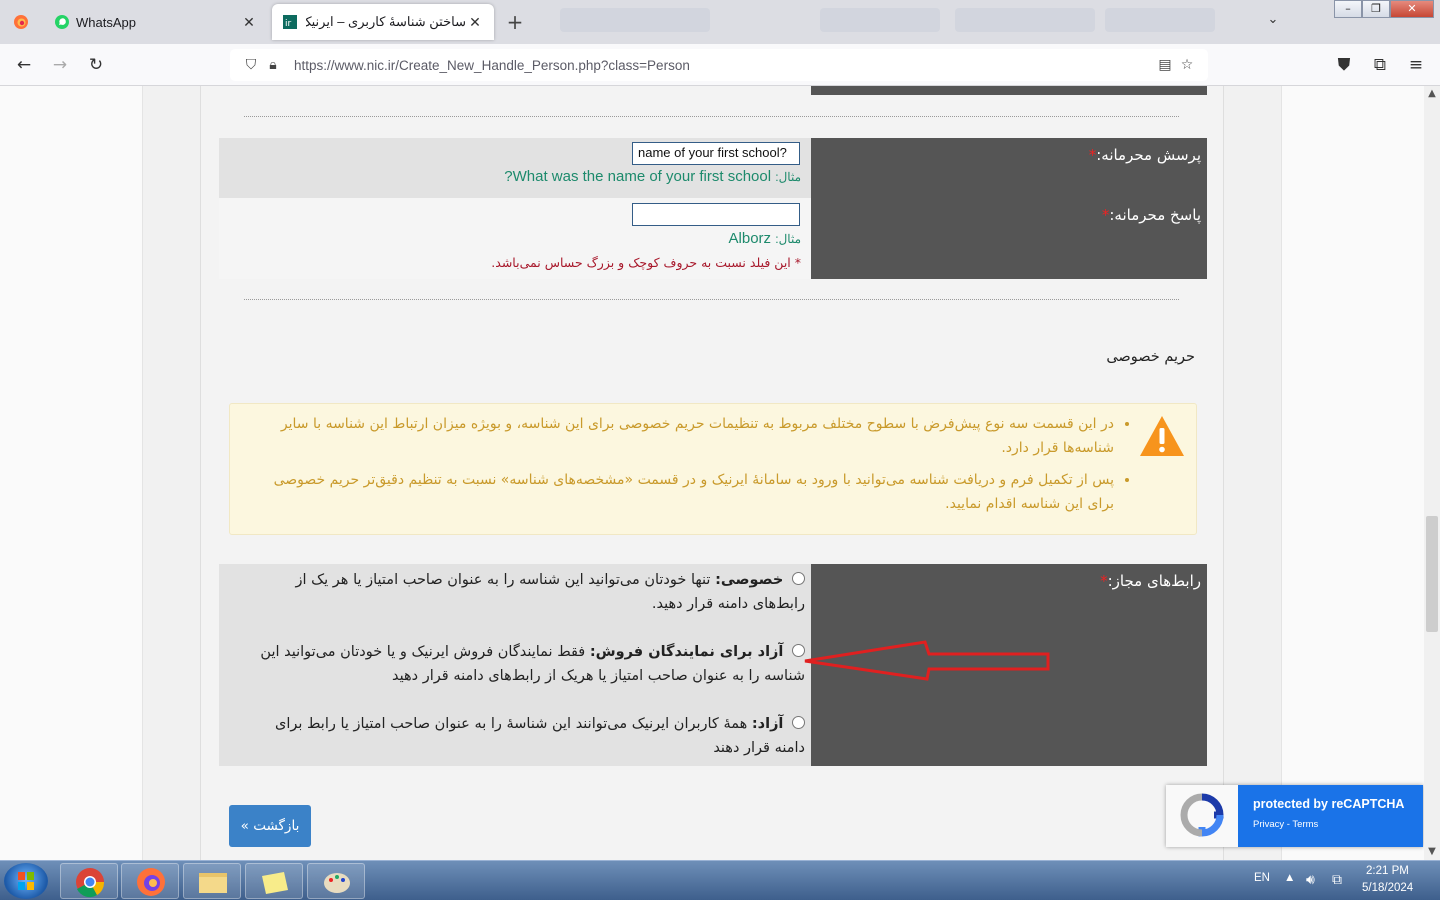  Describe the element at coordinates (1416, 65) in the screenshot. I see `menu-icon: ≡` at that location.